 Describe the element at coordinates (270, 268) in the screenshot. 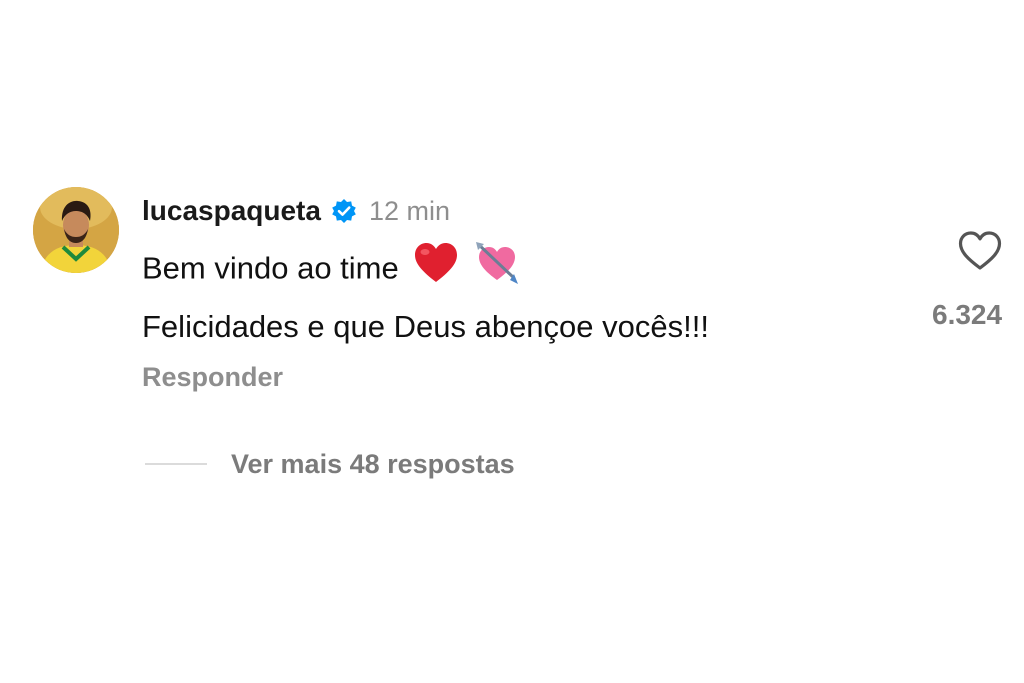

I see `comment-line-1-text: Bem vindo ao time` at that location.